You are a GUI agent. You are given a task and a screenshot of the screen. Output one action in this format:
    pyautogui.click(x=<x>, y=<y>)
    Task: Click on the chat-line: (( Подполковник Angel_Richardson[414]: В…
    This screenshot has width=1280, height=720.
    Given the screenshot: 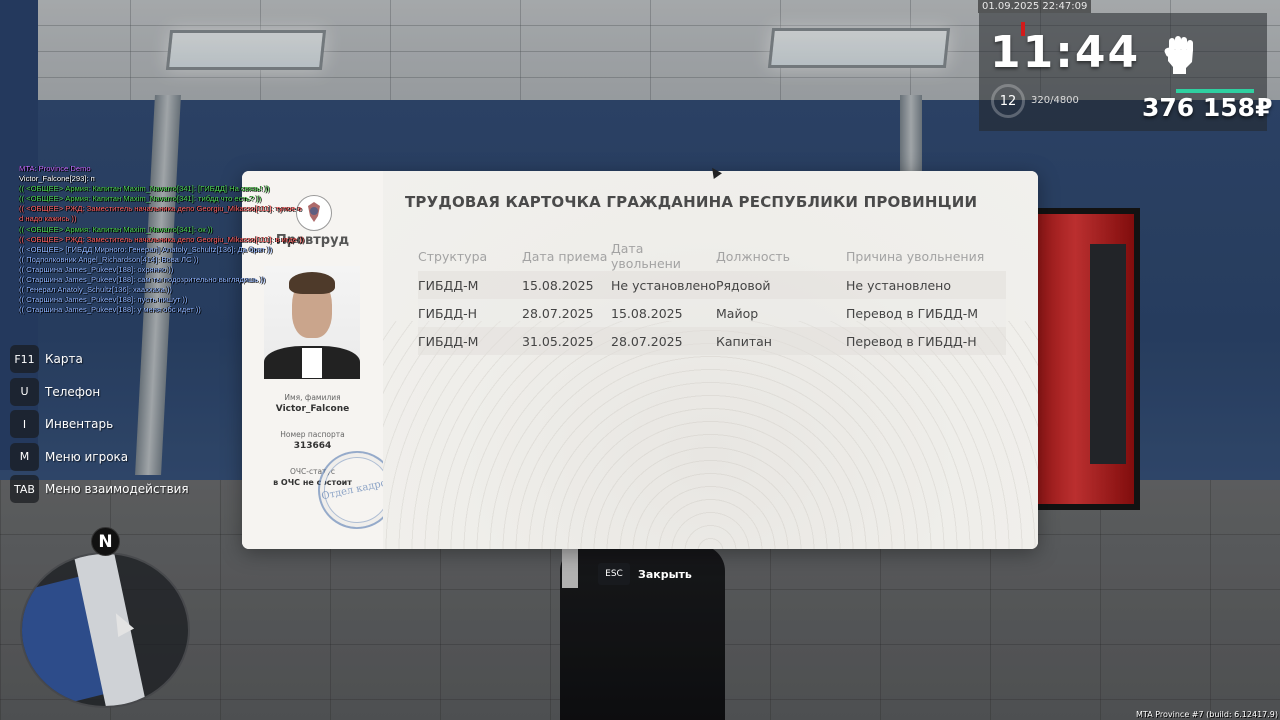 What is the action you would take?
    pyautogui.click(x=109, y=259)
    